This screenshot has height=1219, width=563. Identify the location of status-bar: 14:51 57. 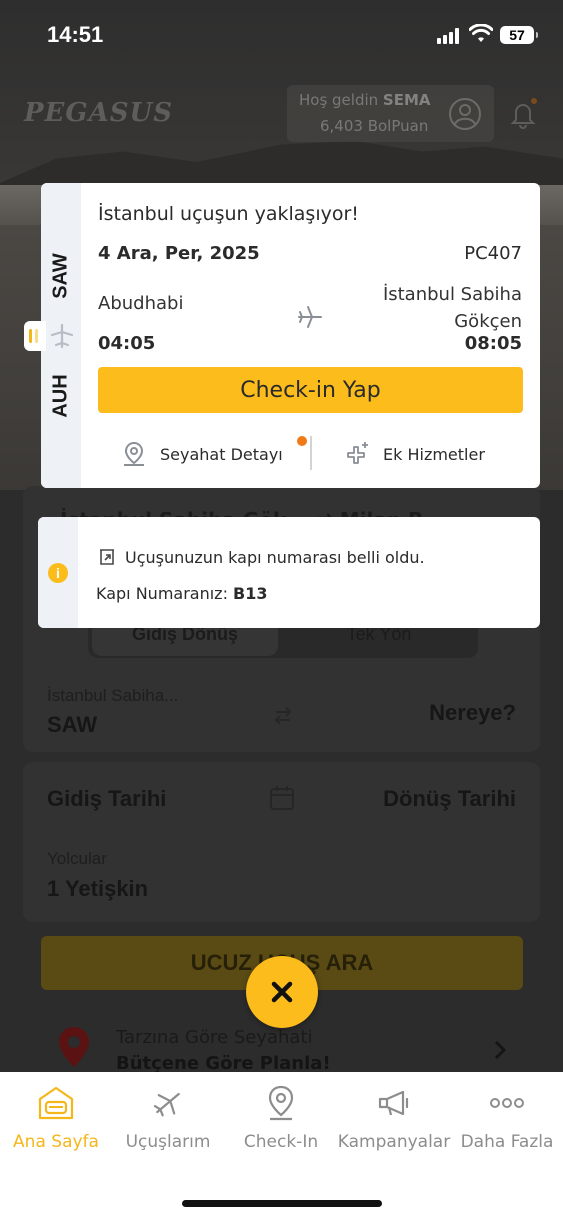
(281, 35).